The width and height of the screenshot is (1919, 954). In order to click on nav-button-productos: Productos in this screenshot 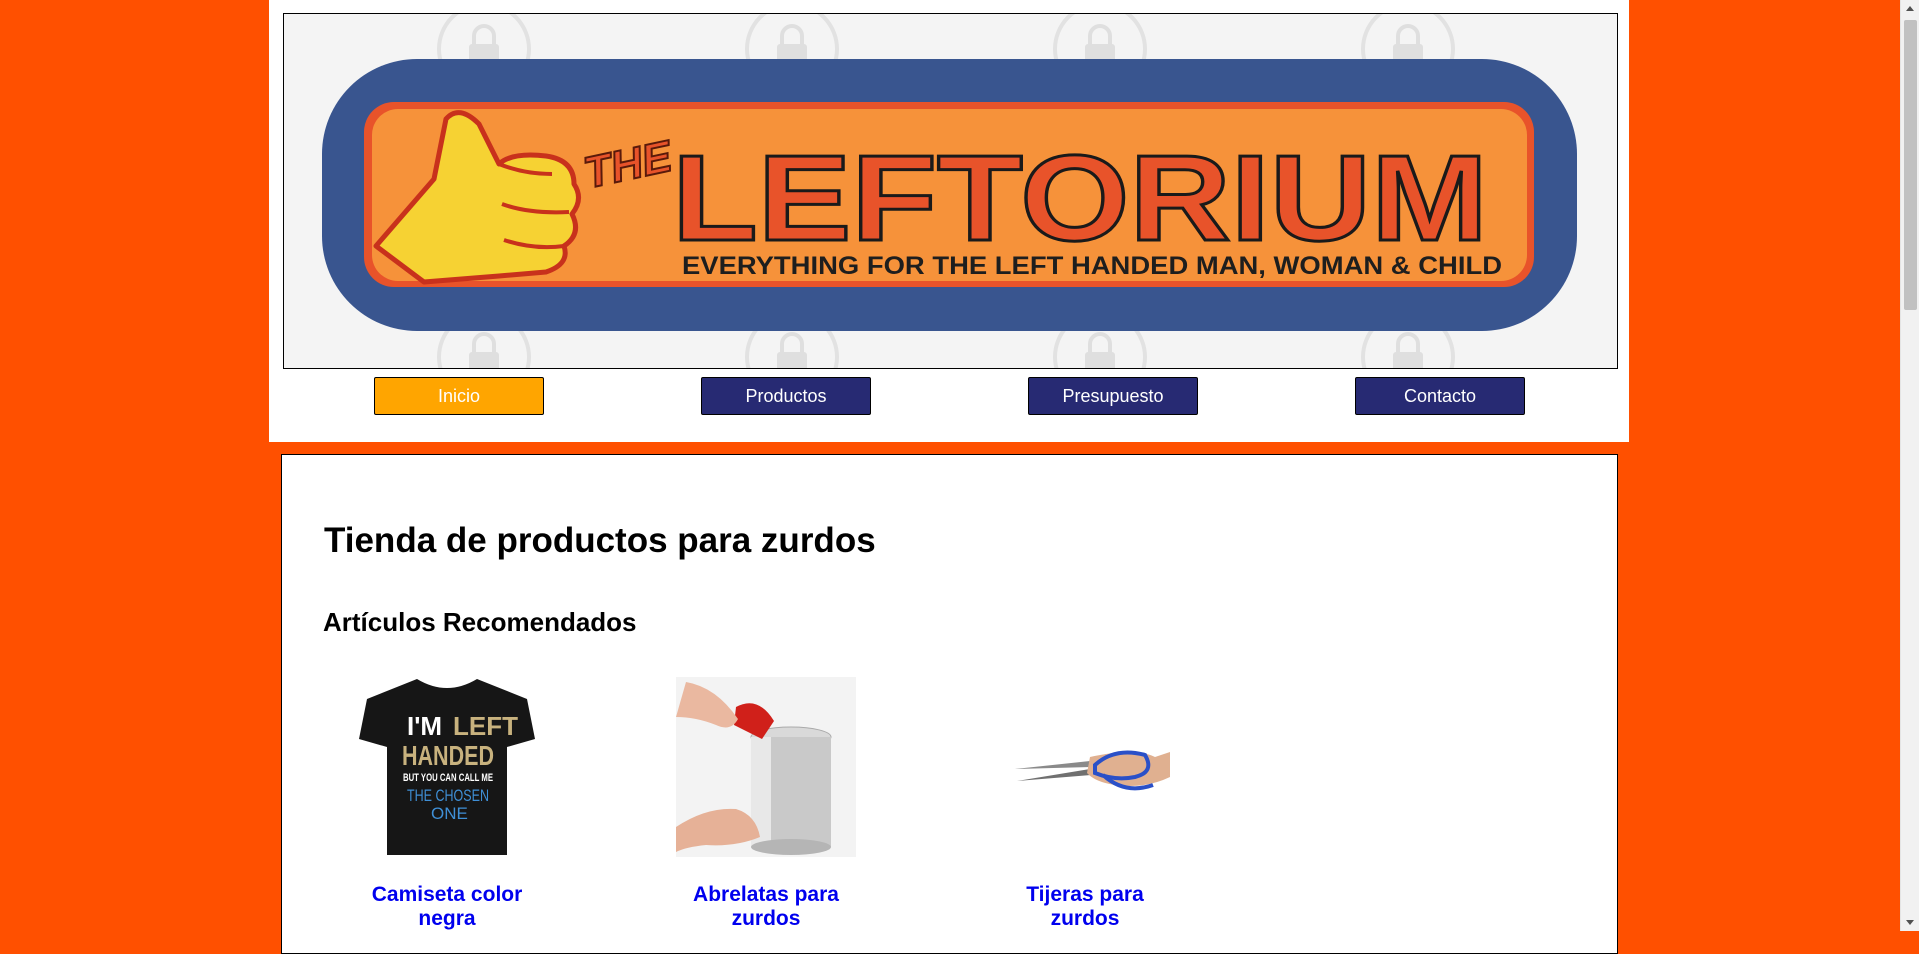, I will do `click(786, 396)`.